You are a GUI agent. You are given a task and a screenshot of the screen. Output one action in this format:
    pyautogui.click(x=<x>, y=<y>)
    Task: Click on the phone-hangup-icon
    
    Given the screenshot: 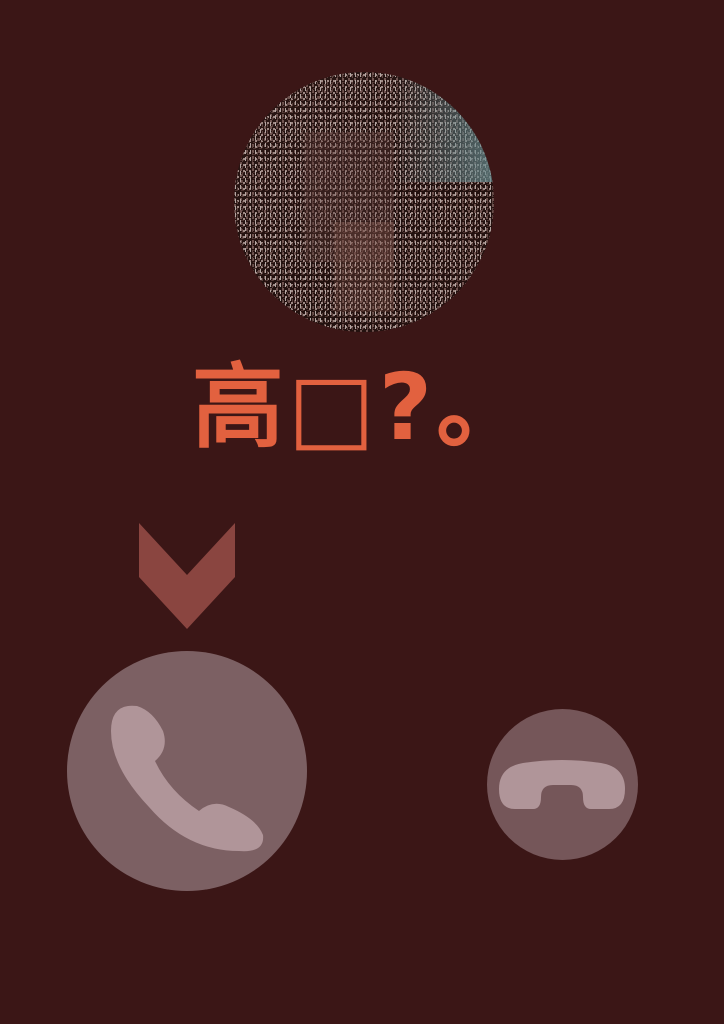 What is the action you would take?
    pyautogui.click(x=562, y=784)
    